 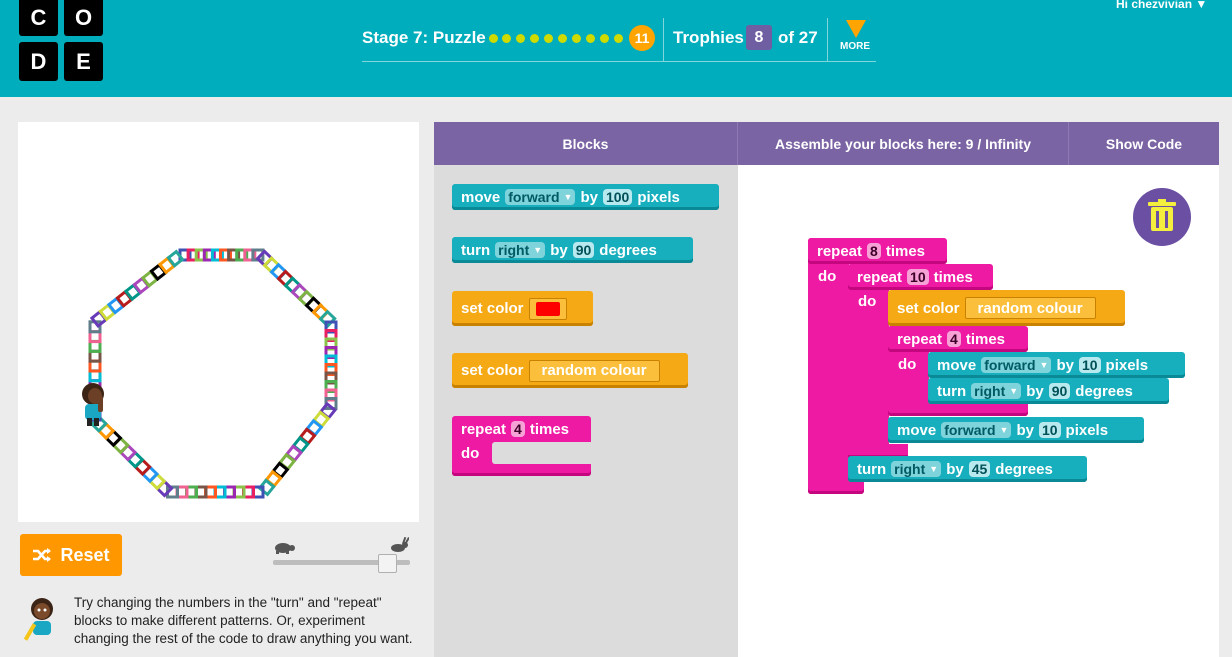 What do you see at coordinates (917, 430) in the screenshot?
I see `block-keyword: move` at bounding box center [917, 430].